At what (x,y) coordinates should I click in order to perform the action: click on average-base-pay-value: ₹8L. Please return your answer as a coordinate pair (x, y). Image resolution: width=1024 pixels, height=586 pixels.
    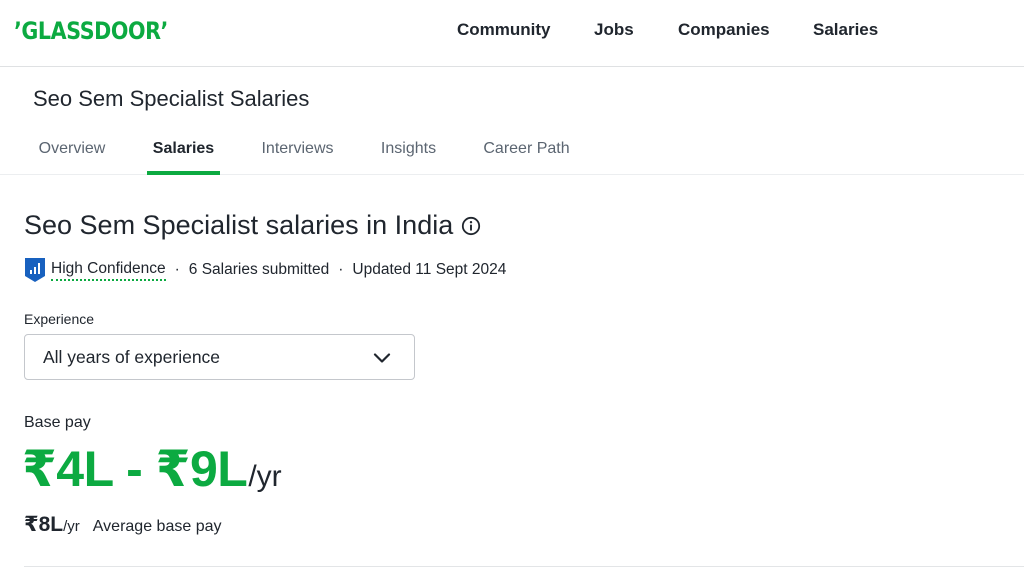
    Looking at the image, I should click on (44, 524).